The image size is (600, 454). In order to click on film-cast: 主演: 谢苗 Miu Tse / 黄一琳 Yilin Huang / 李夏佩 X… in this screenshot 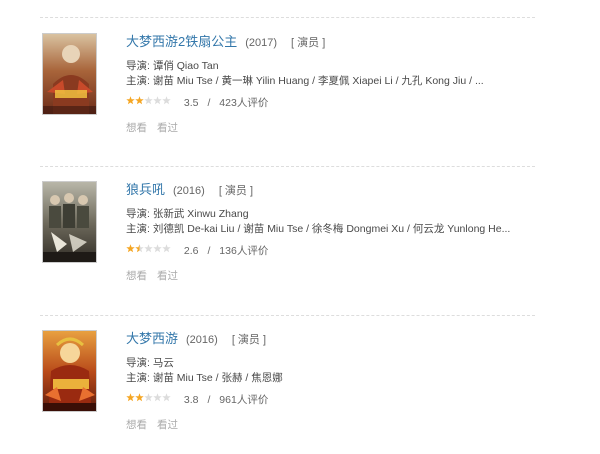, I will do `click(305, 81)`.